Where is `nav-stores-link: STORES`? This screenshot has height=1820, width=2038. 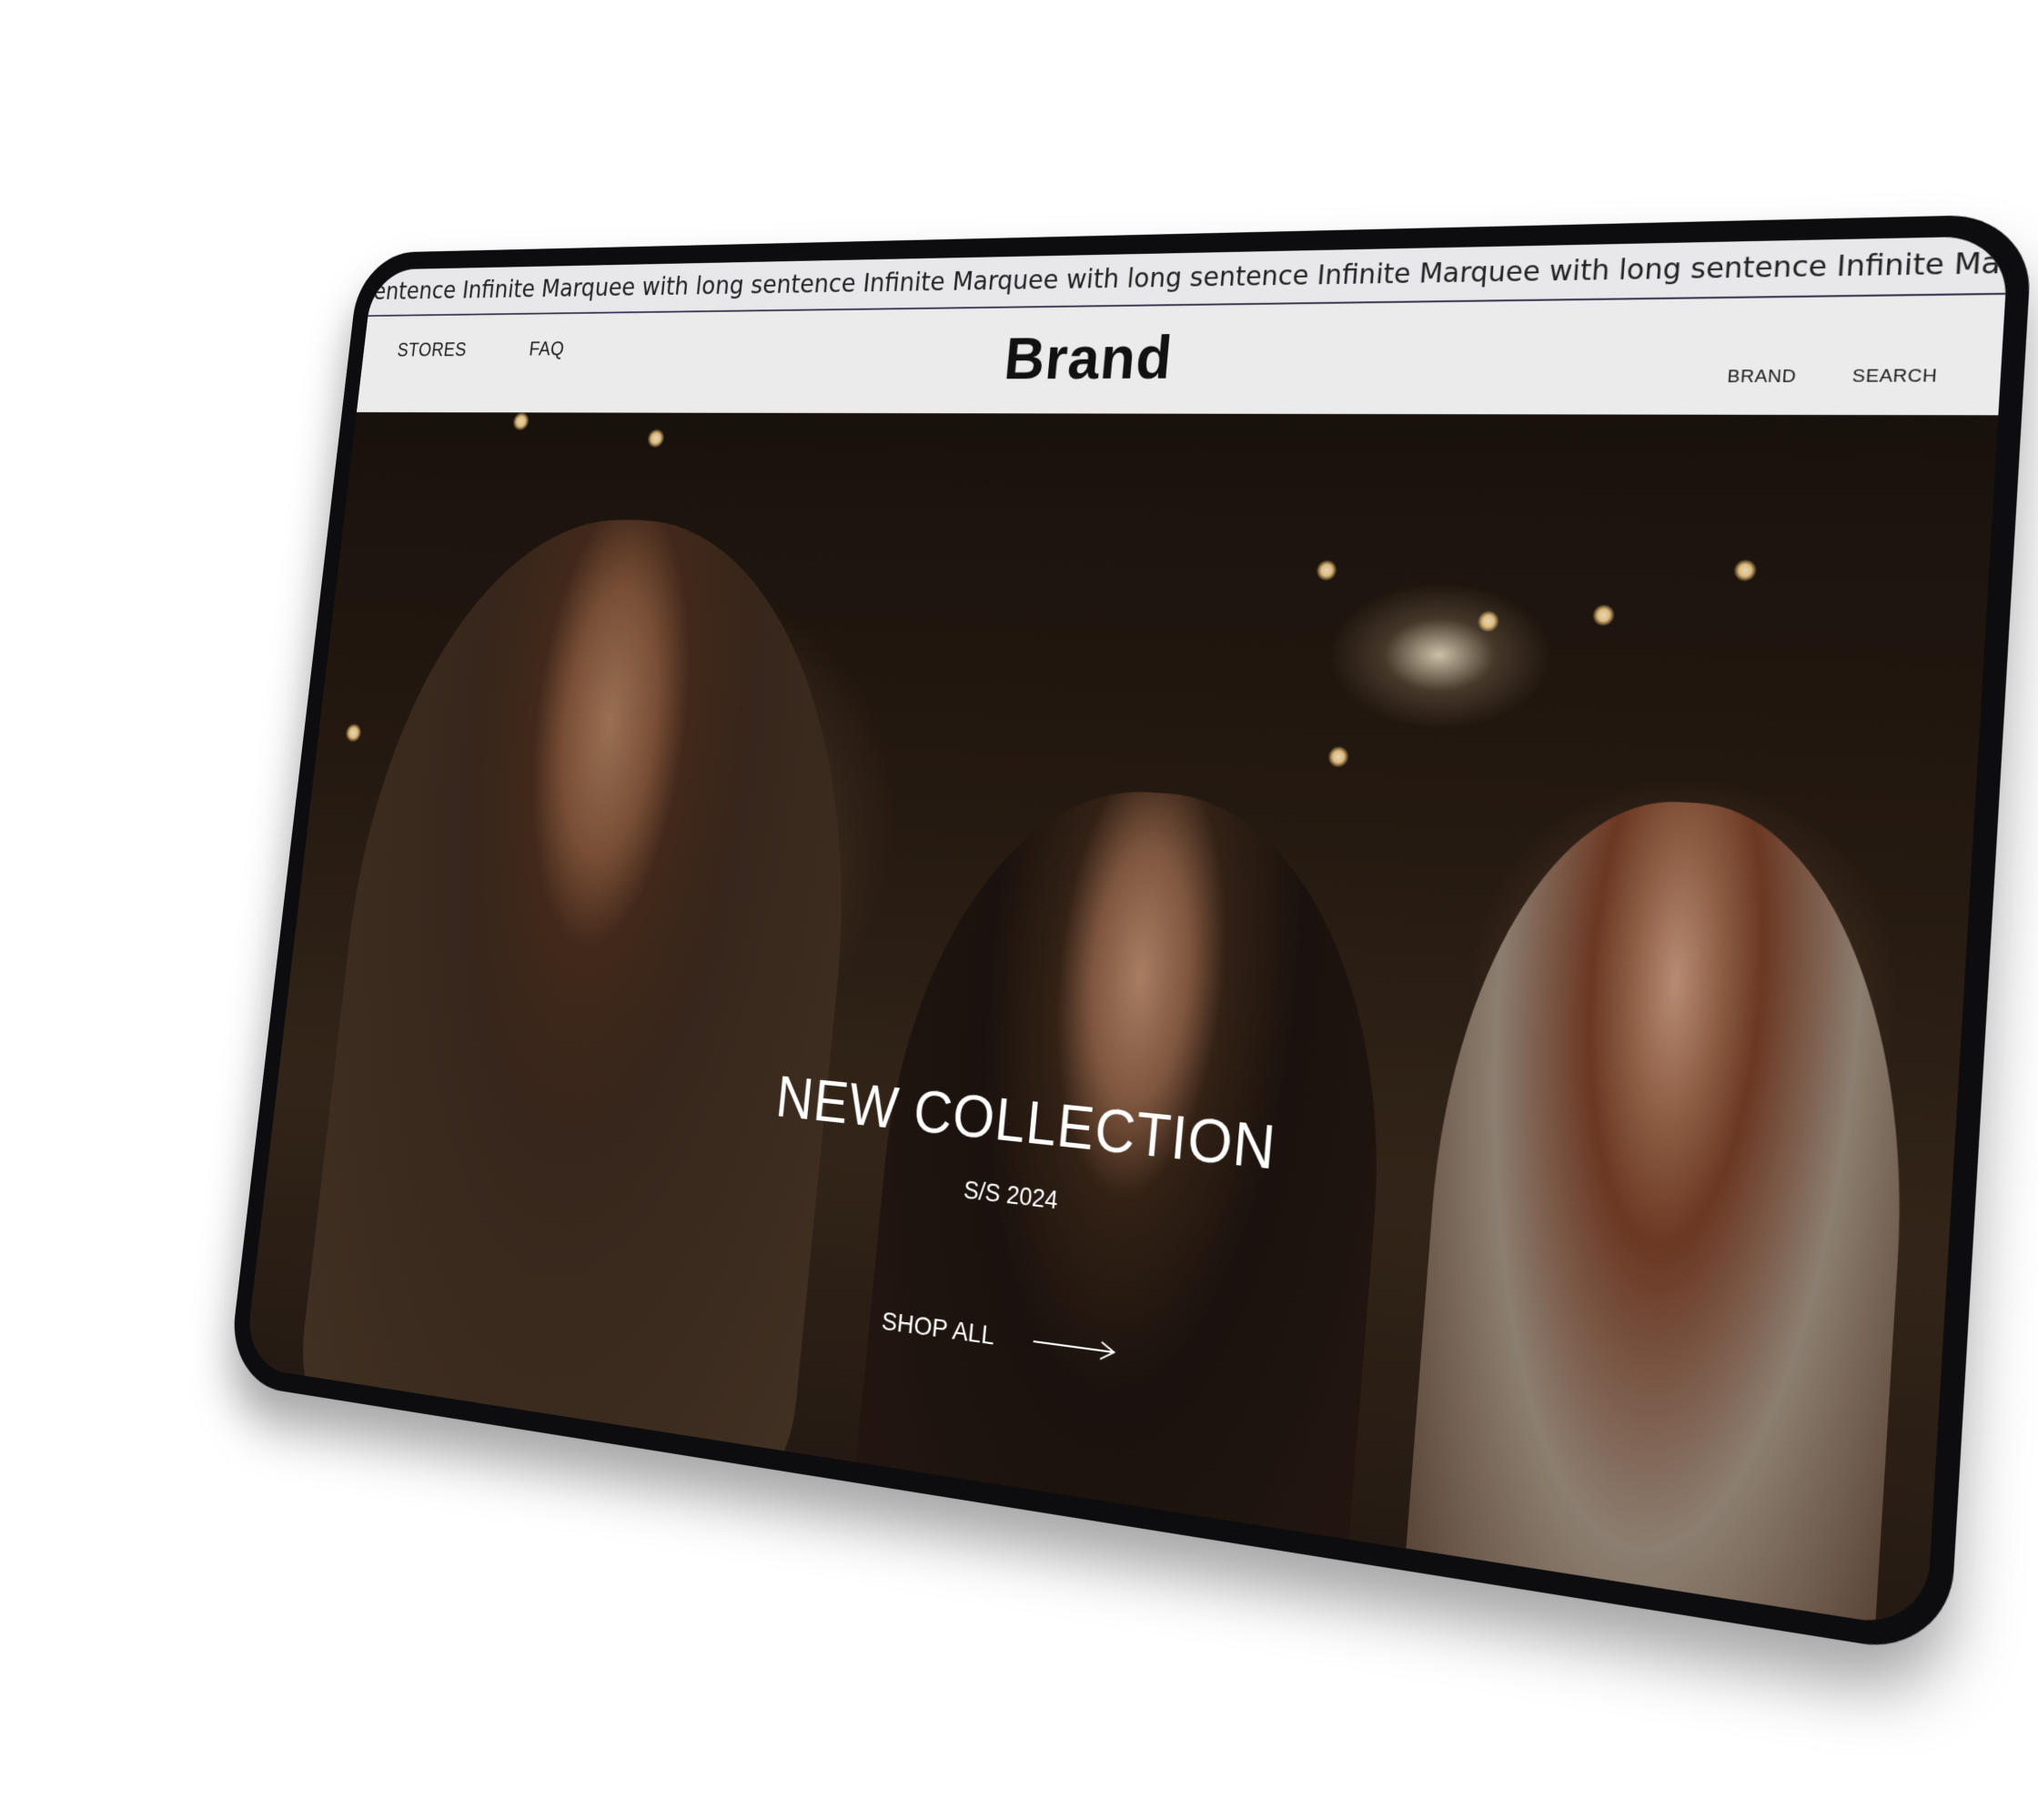 nav-stores-link: STORES is located at coordinates (432, 351).